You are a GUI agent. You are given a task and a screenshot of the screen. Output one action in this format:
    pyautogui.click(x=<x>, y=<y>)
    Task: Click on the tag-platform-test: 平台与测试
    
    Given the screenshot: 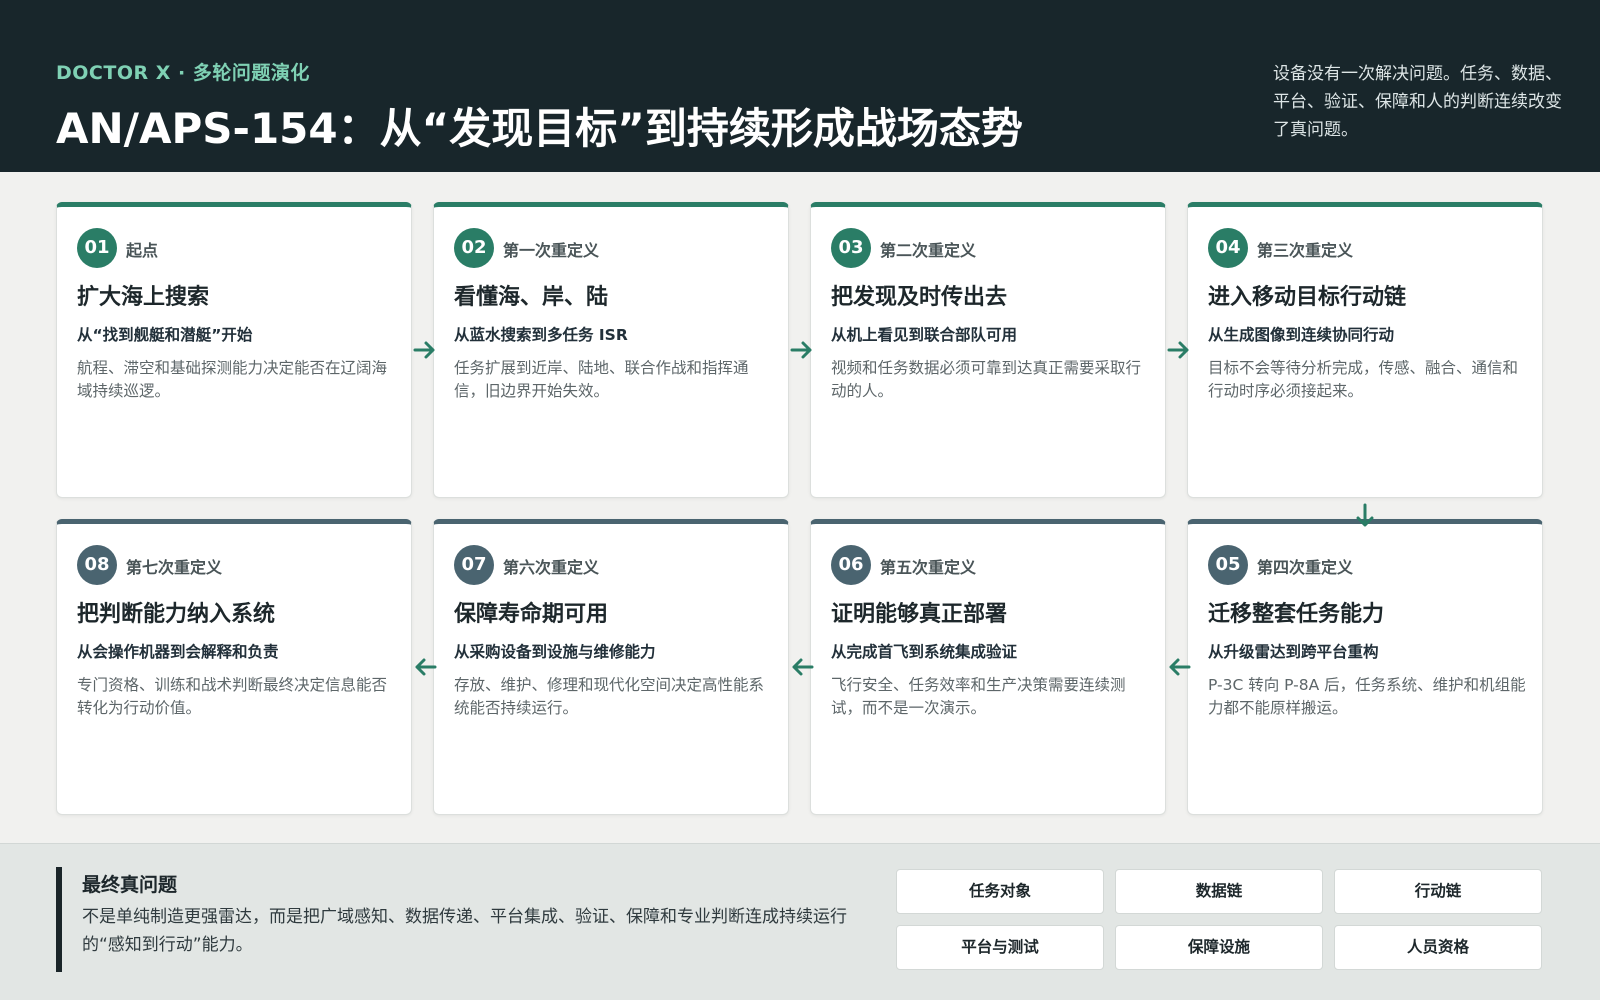 What is the action you would take?
    pyautogui.click(x=1000, y=947)
    